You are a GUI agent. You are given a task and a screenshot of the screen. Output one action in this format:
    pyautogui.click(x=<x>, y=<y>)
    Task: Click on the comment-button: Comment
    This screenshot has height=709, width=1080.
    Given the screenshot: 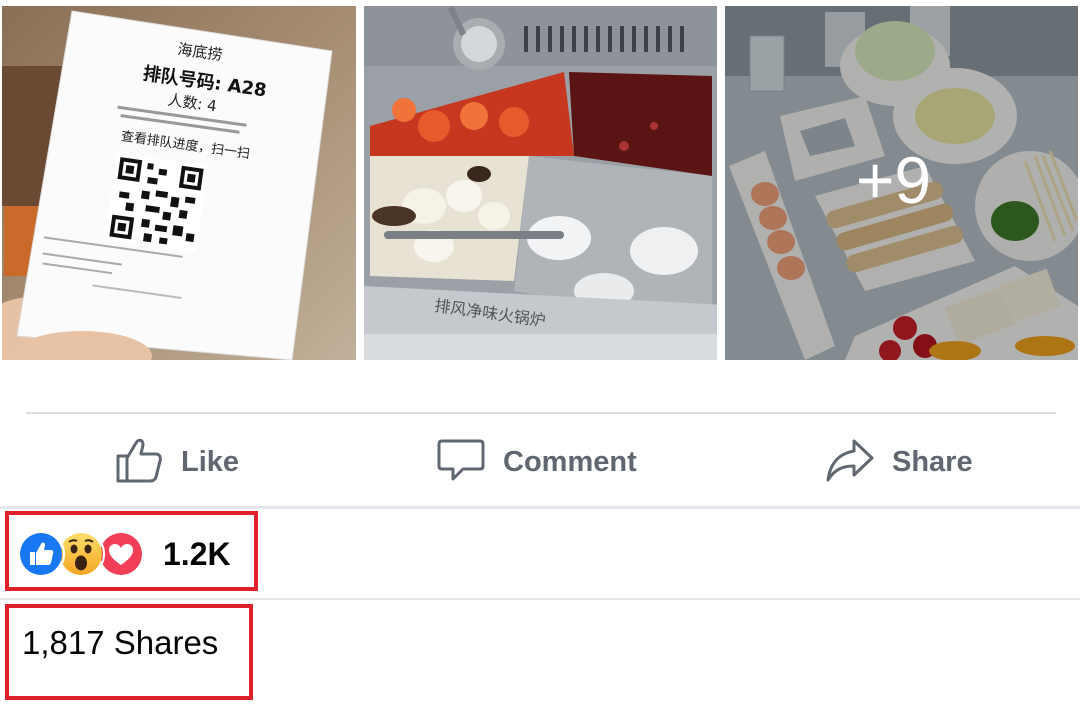 What is the action you would take?
    pyautogui.click(x=536, y=462)
    